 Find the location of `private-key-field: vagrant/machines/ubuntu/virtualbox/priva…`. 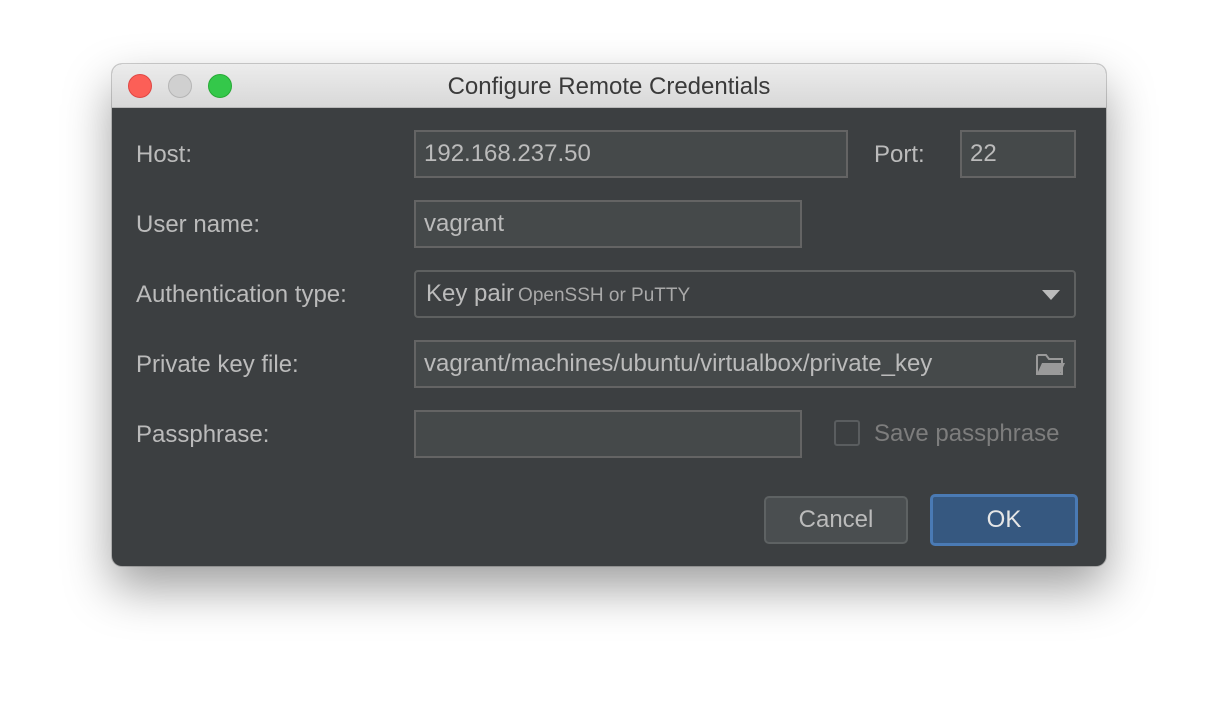

private-key-field: vagrant/machines/ubuntu/virtualbox/priva… is located at coordinates (745, 364).